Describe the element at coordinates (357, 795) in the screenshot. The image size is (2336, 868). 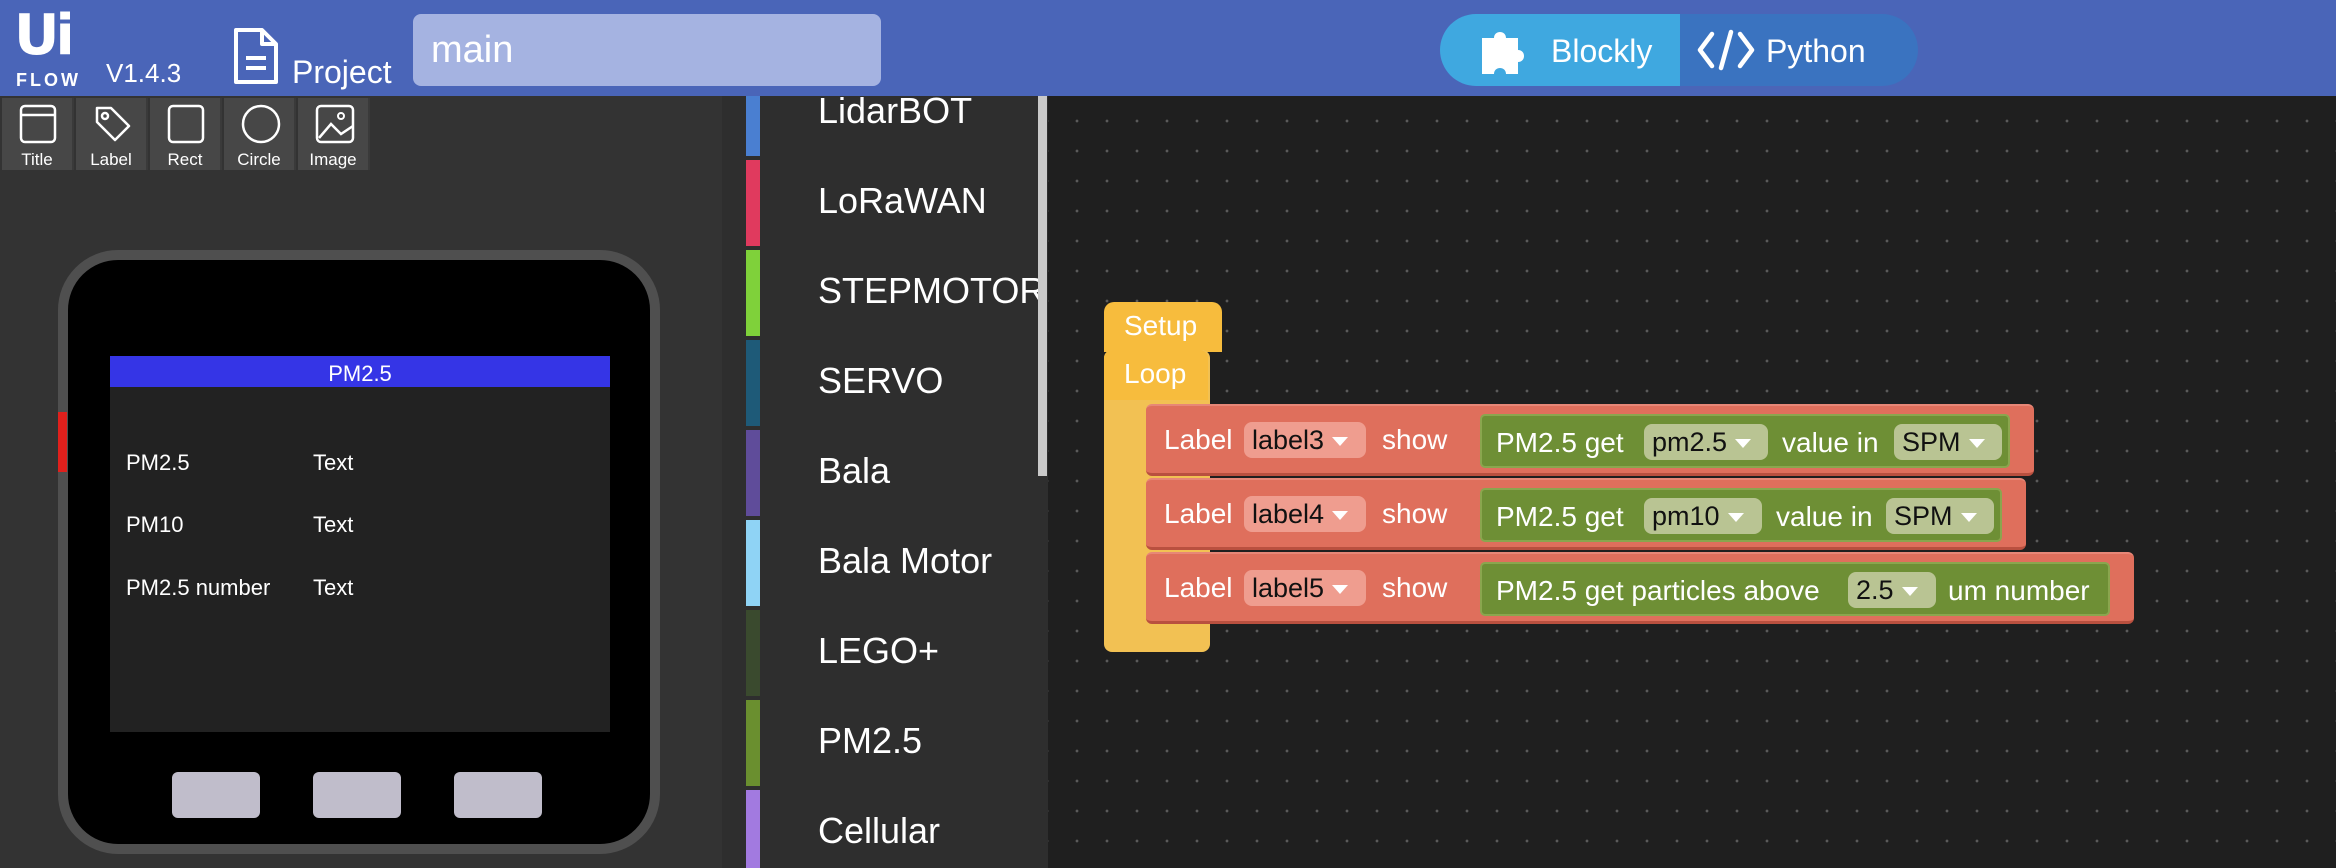
I see `device-button-b` at that location.